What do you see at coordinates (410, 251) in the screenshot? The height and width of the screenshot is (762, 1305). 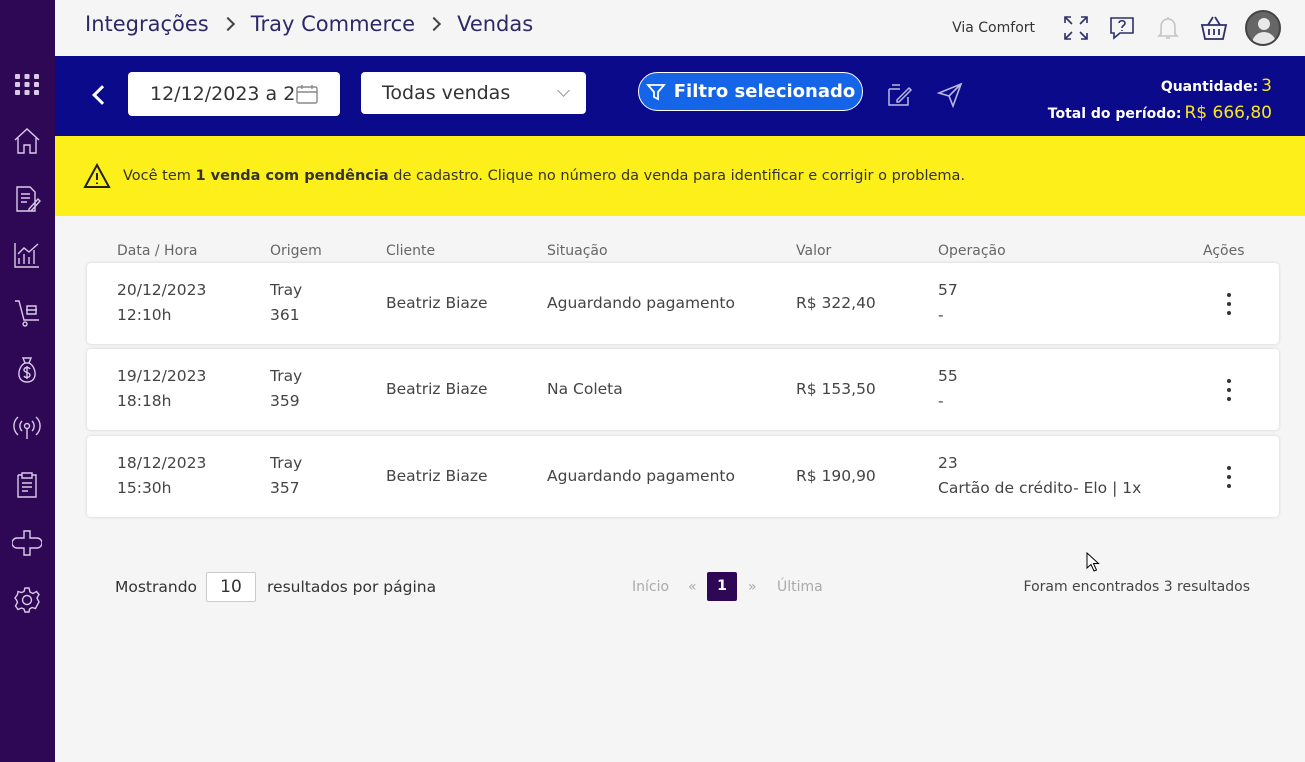 I see `col-cliente: Cliente` at bounding box center [410, 251].